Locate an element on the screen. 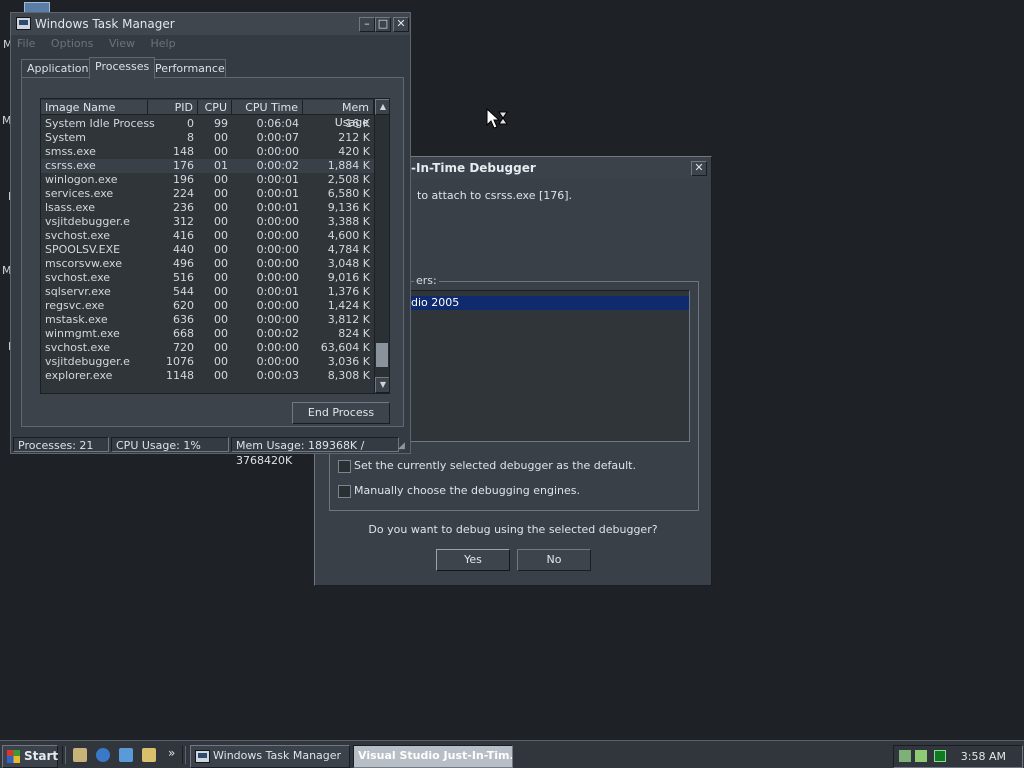 This screenshot has height=768, width=1024. table-row: winmgmt.exe 668 00 0:00:02 824 K is located at coordinates (207, 334).